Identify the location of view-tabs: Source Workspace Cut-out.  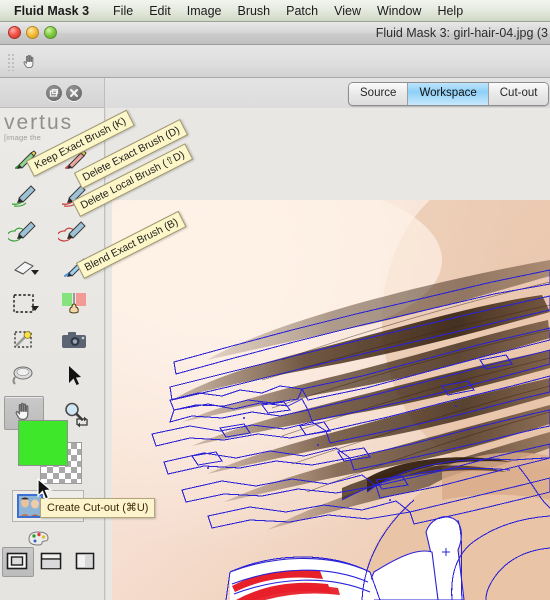
(449, 94).